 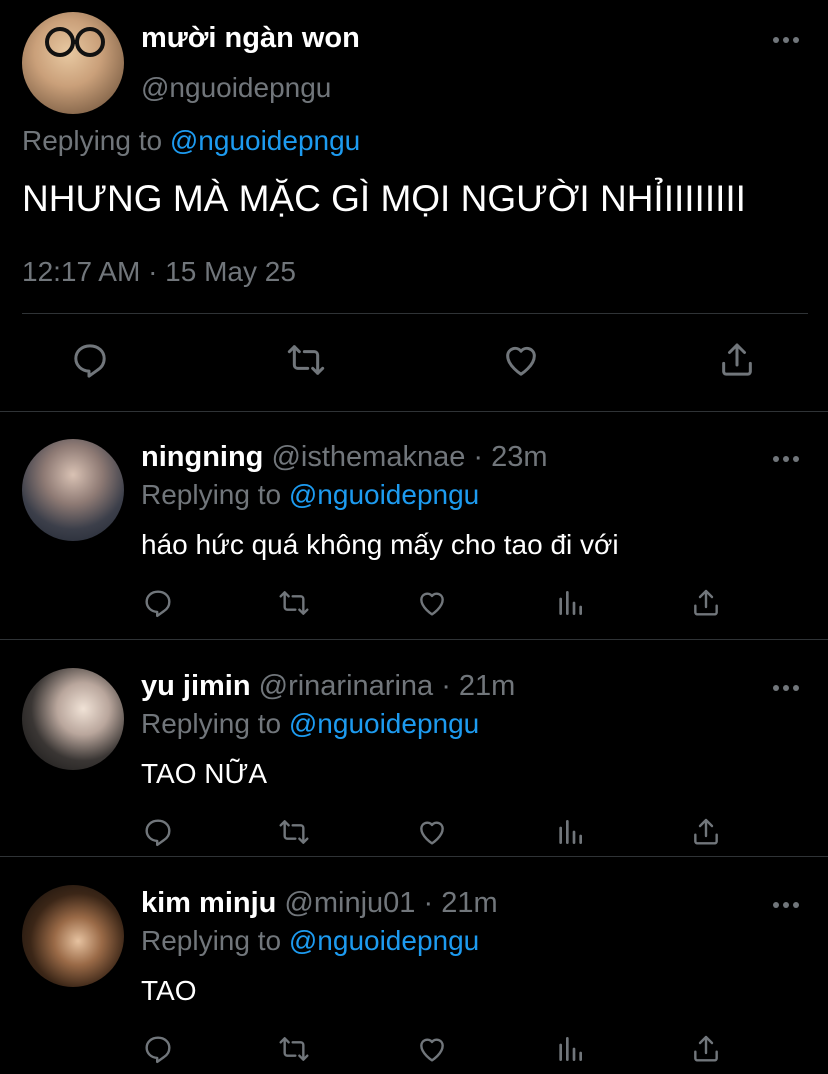 I want to click on handle-time: @minju01 · 21m, so click(x=390, y=903).